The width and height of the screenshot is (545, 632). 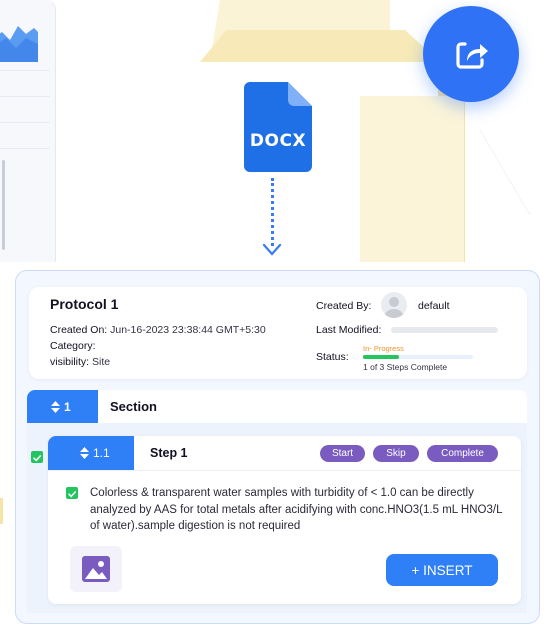 What do you see at coordinates (342, 453) in the screenshot?
I see `start-button: Start` at bounding box center [342, 453].